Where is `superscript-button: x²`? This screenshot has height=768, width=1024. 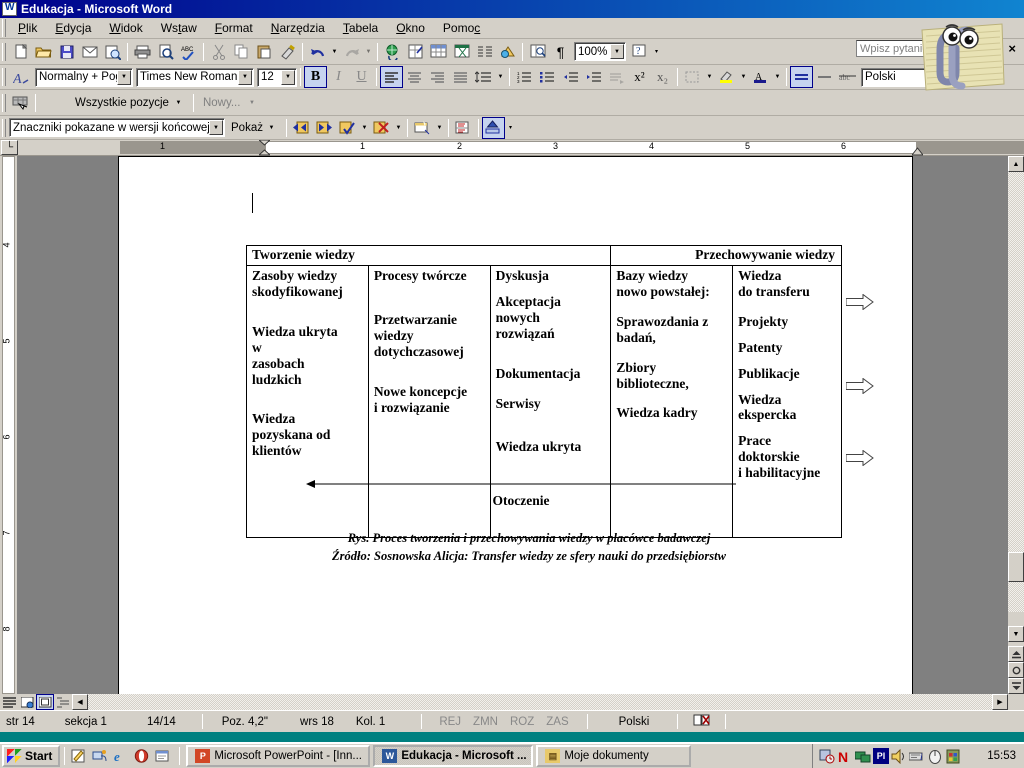
superscript-button: x² is located at coordinates (639, 77).